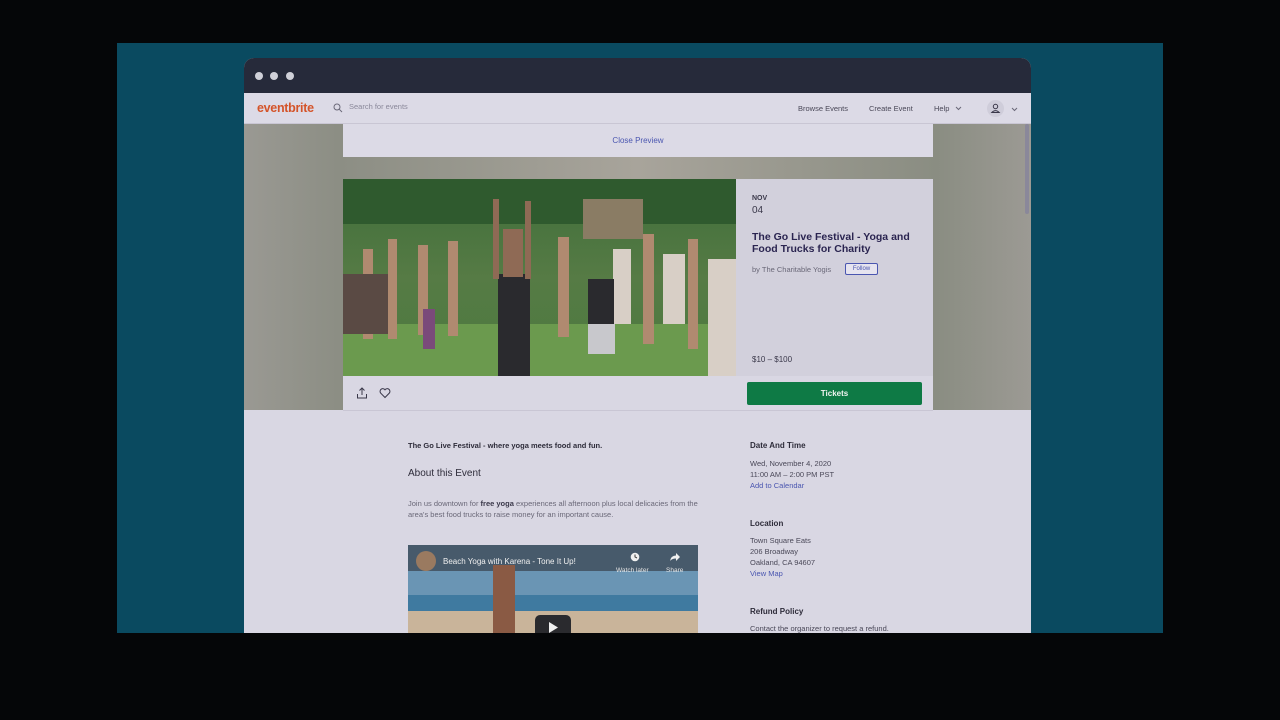 Image resolution: width=1280 pixels, height=720 pixels. Describe the element at coordinates (1014, 109) in the screenshot. I see `account-chevron-down-icon` at that location.